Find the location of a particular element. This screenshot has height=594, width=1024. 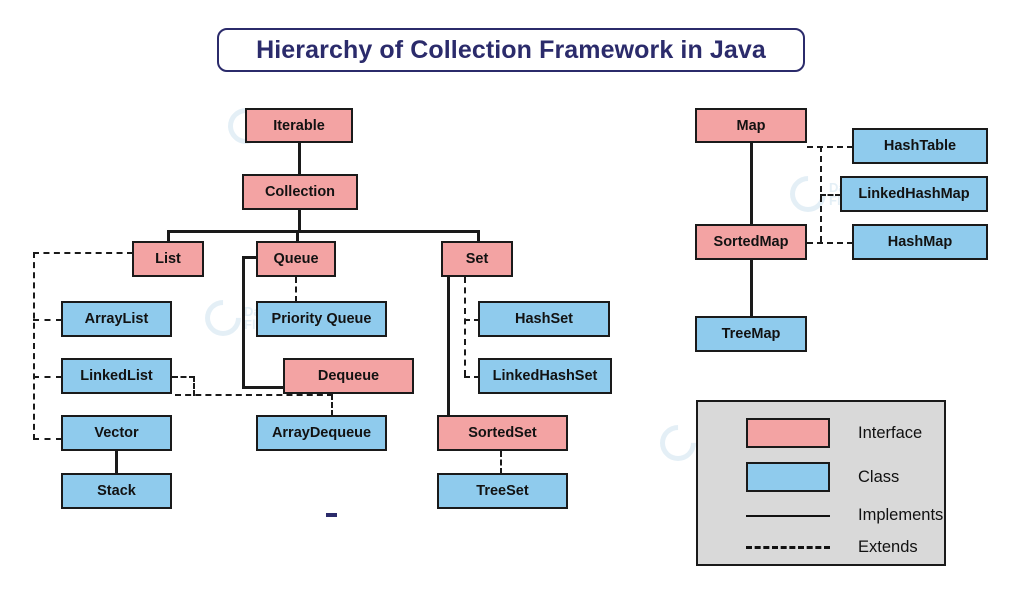

node-dequeue: Dequeue is located at coordinates (348, 376).